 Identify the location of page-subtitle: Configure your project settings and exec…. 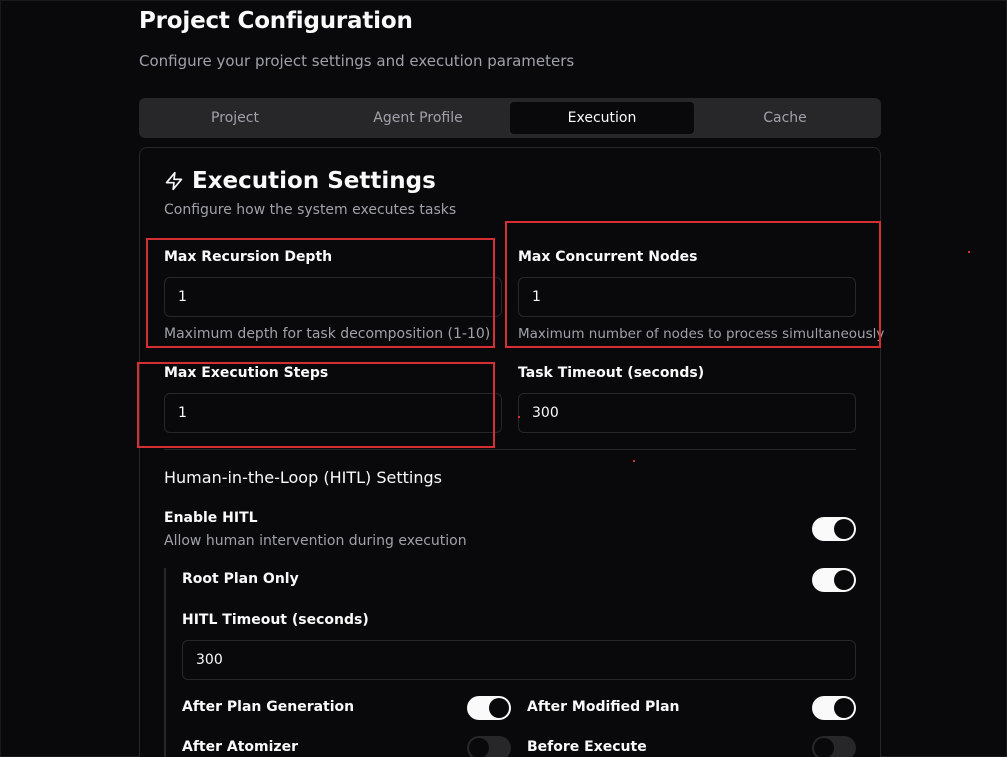
(357, 61).